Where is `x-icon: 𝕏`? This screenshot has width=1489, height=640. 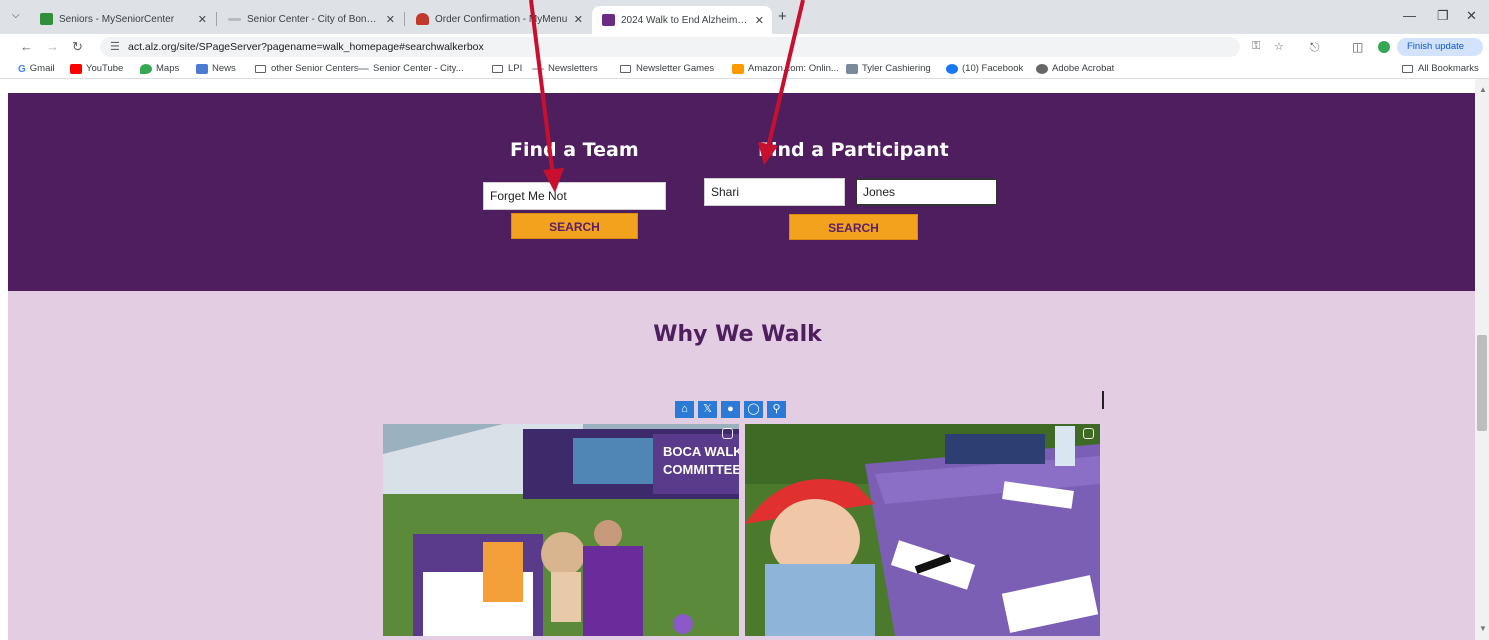 x-icon: 𝕏 is located at coordinates (707, 409).